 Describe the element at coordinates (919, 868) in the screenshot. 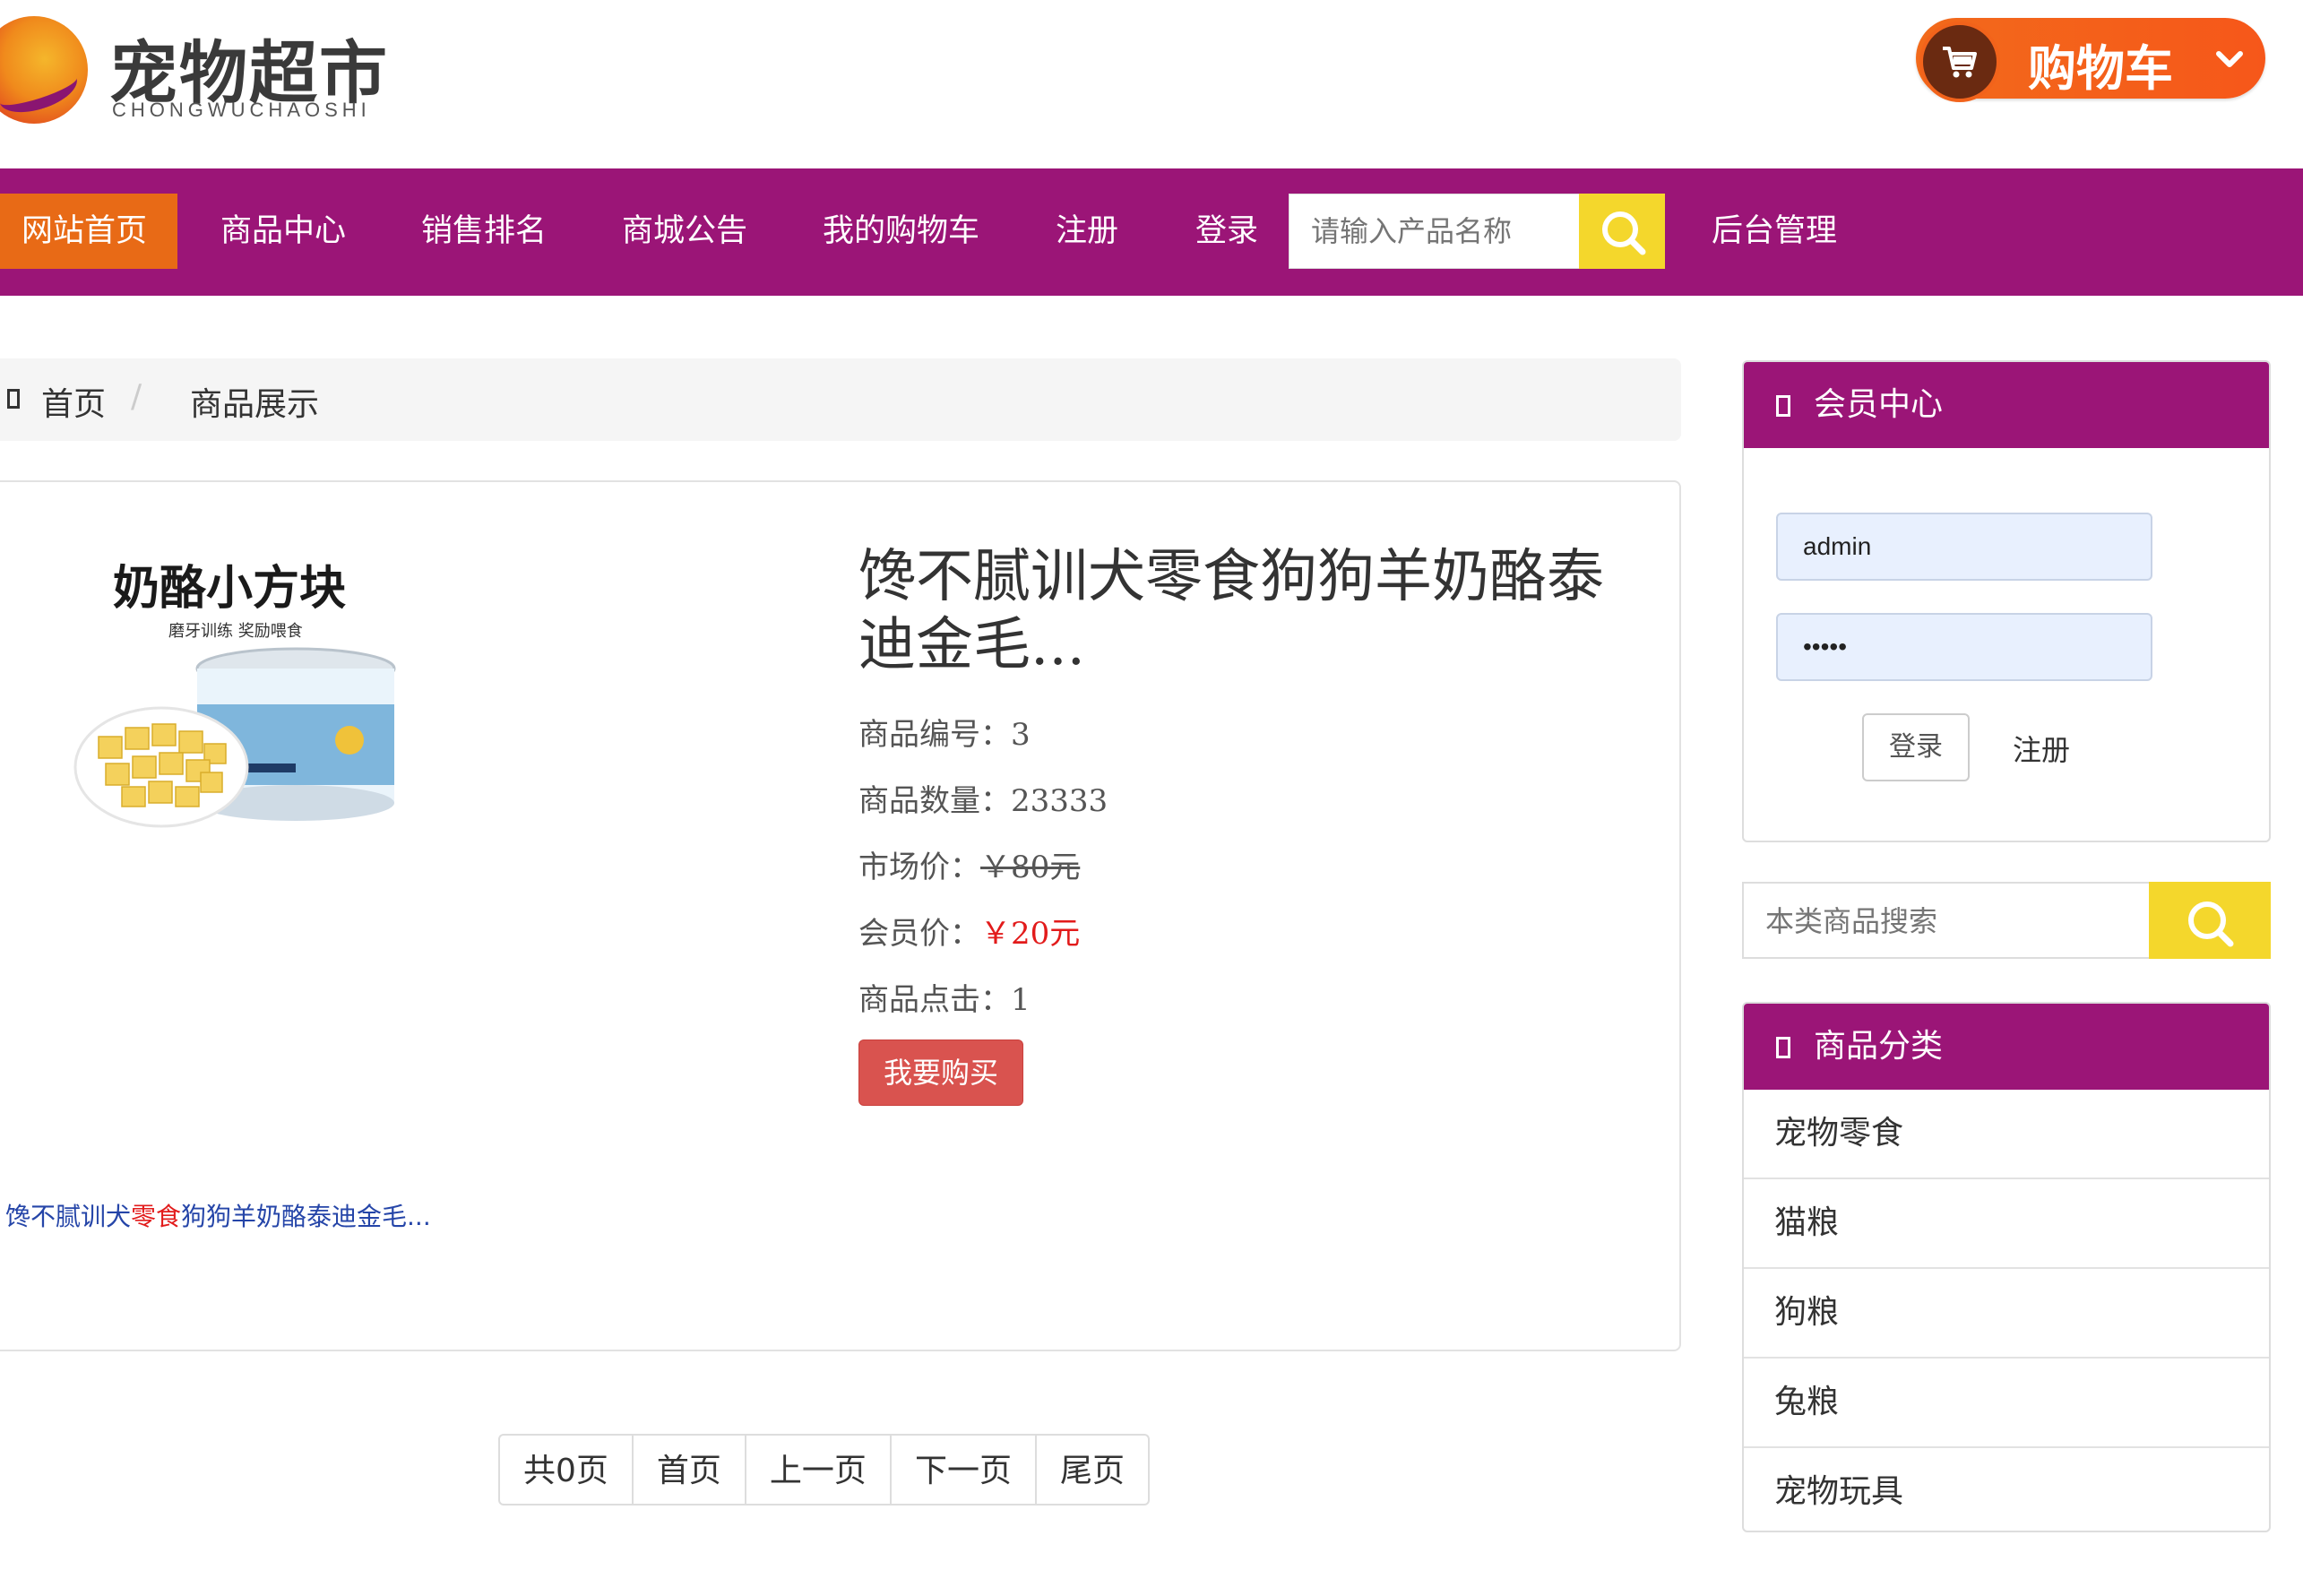

I see `market-price-label: 市场价：` at that location.